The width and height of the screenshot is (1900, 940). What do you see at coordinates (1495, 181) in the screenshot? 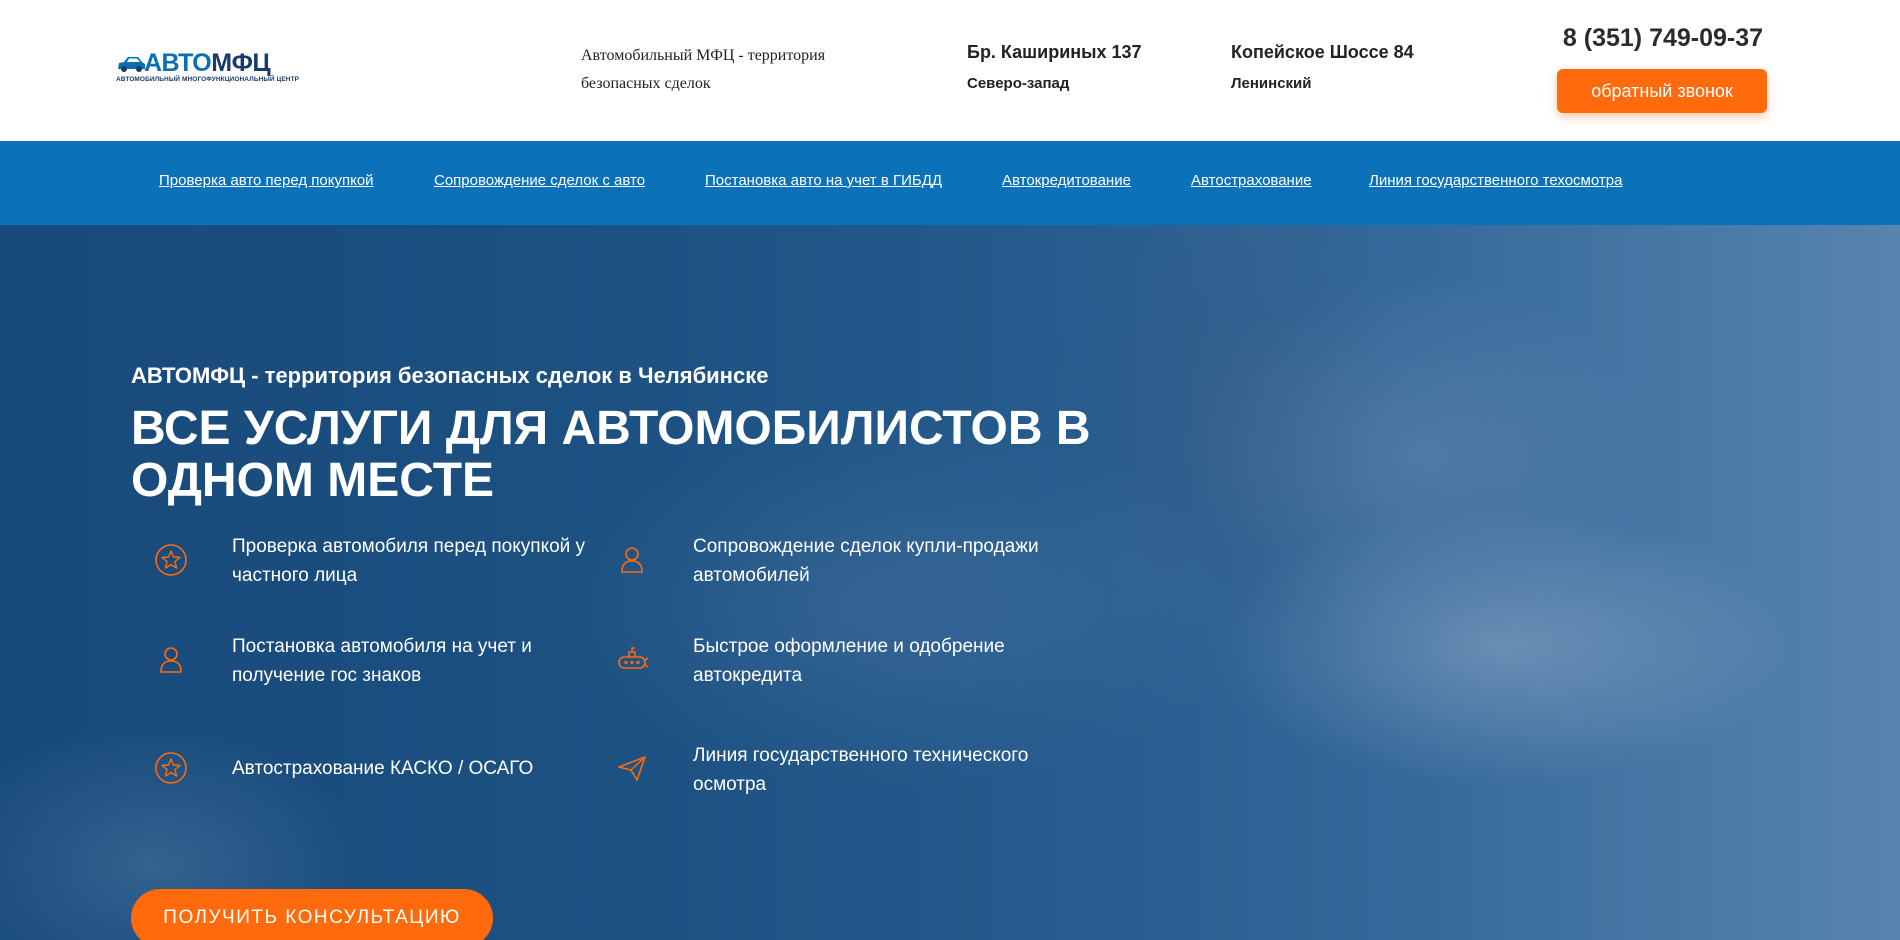
I see `nav-item-inspection: Линия государственного техосмотра` at bounding box center [1495, 181].